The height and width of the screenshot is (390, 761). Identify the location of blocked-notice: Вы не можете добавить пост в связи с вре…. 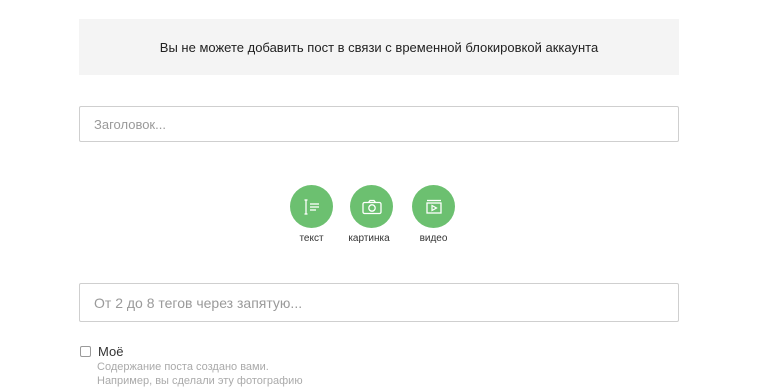
(379, 47).